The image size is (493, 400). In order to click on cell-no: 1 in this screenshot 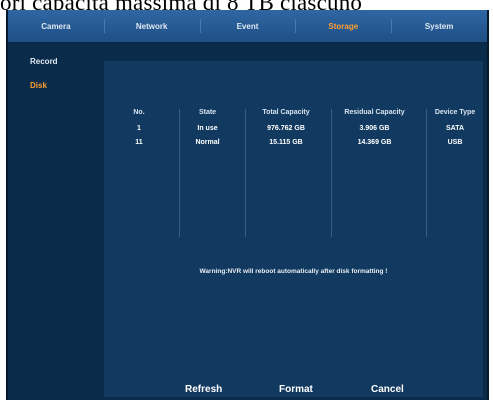, I will do `click(139, 130)`.